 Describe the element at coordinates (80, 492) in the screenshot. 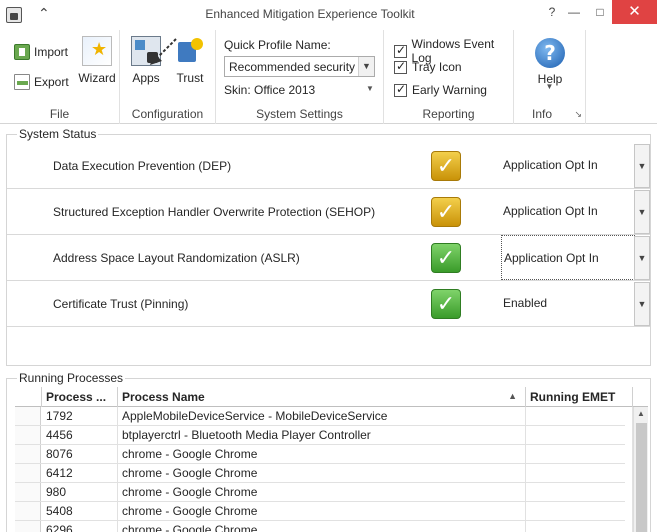

I see `cell-process-id: 980` at that location.